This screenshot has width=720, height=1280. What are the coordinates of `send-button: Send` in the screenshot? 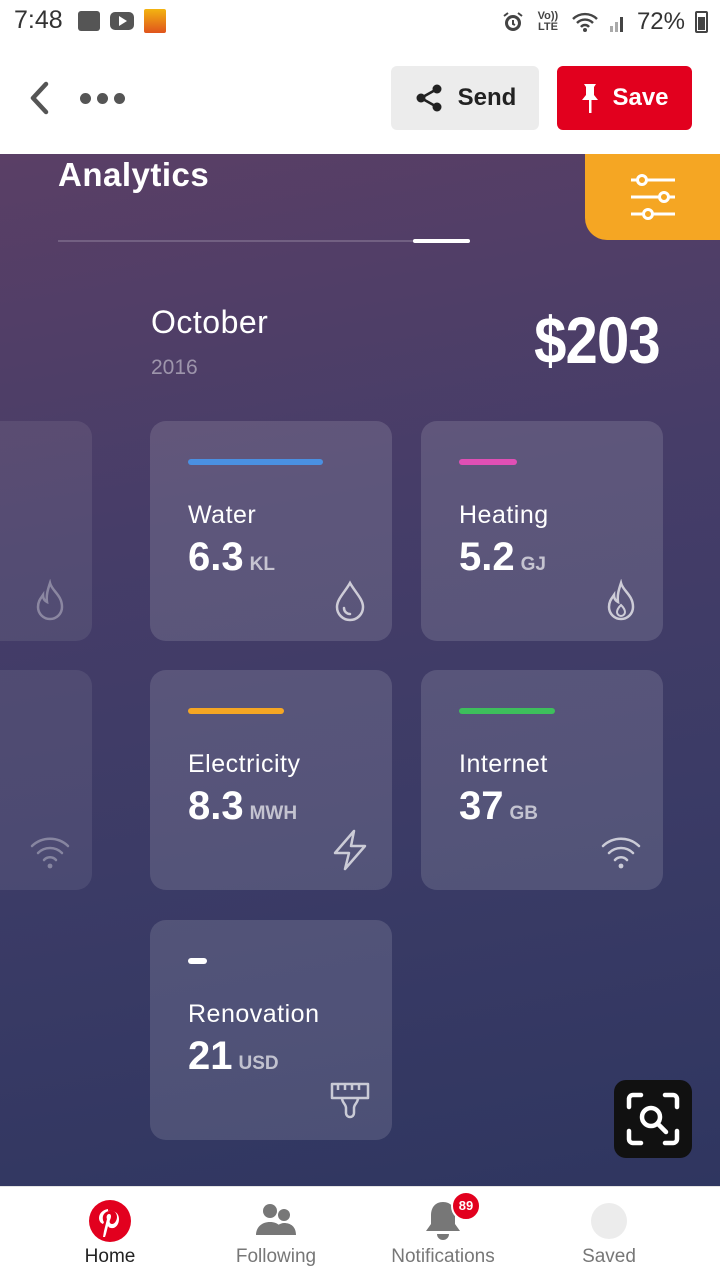 It's located at (465, 98).